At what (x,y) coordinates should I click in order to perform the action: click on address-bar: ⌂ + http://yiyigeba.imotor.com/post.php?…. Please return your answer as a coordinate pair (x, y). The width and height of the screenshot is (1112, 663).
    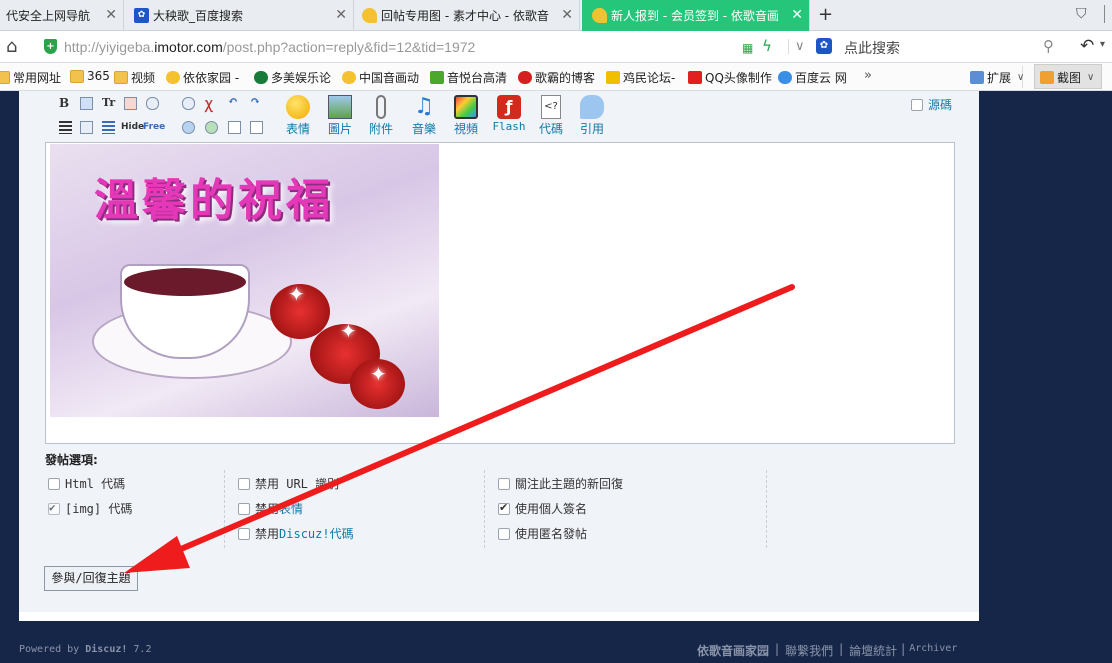
    Looking at the image, I should click on (556, 47).